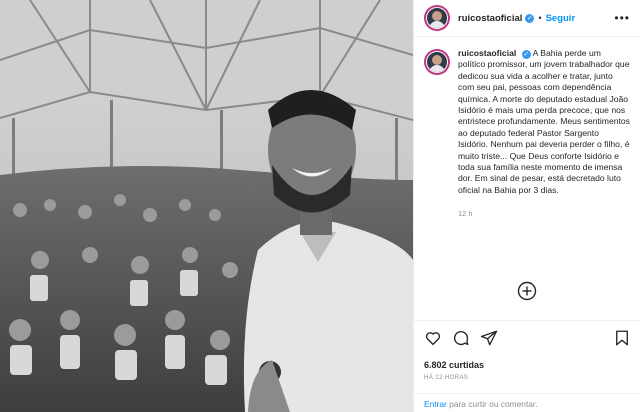 This screenshot has width=640, height=412. I want to click on action-icons, so click(527, 338).